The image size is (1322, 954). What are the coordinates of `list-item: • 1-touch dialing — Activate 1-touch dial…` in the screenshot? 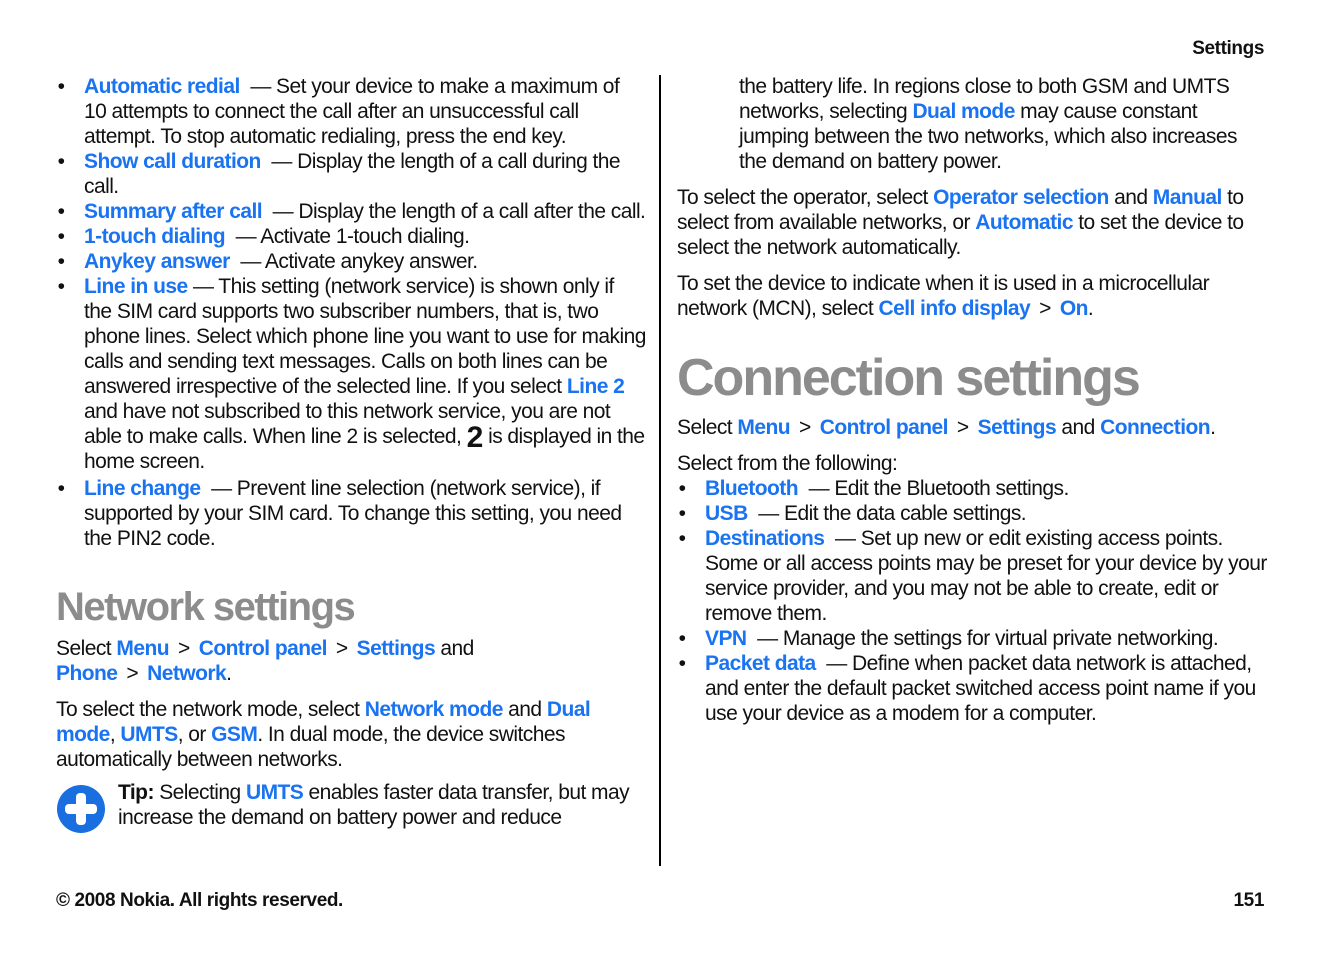 It's located at (351, 236).